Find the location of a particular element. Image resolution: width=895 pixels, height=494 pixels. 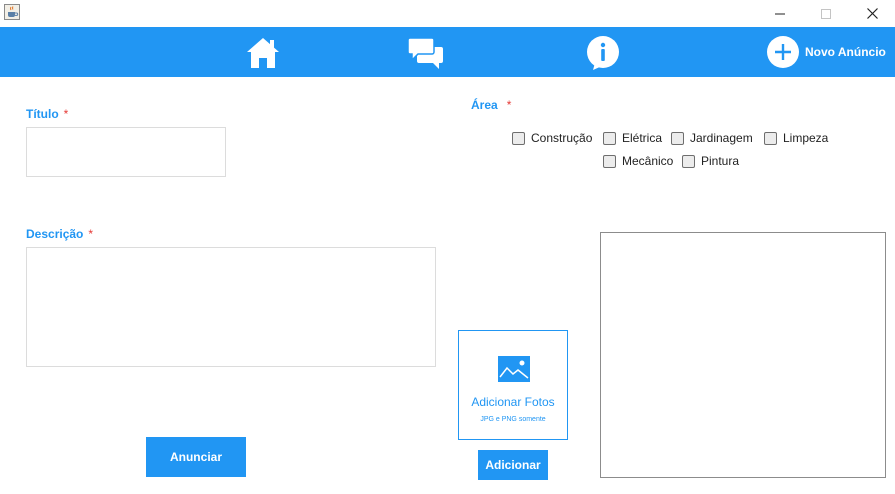

add-photos-dropzone: Adicionar Fotos JPG e PNG somente is located at coordinates (513, 385).